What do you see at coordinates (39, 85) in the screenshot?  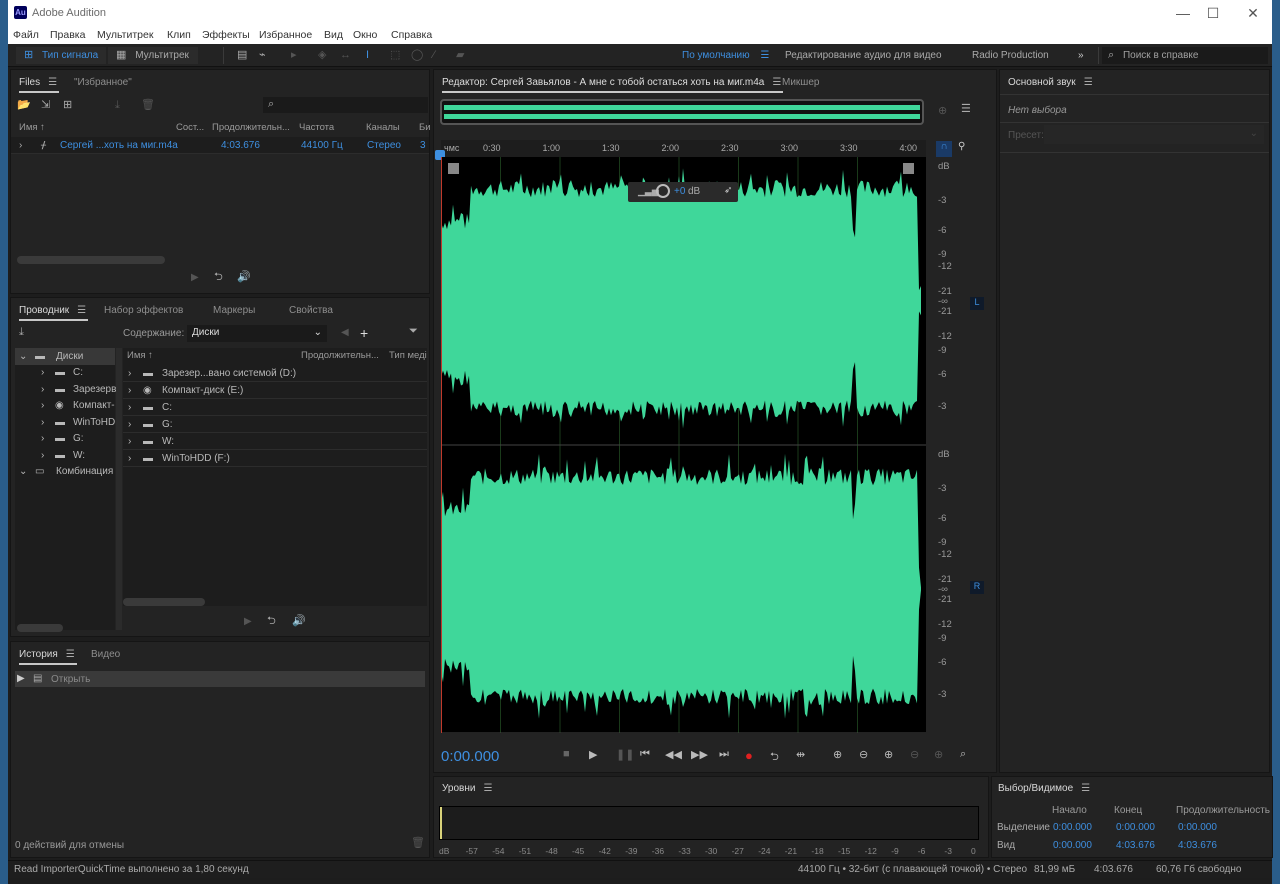 I see `tab-files: Files ☰` at bounding box center [39, 85].